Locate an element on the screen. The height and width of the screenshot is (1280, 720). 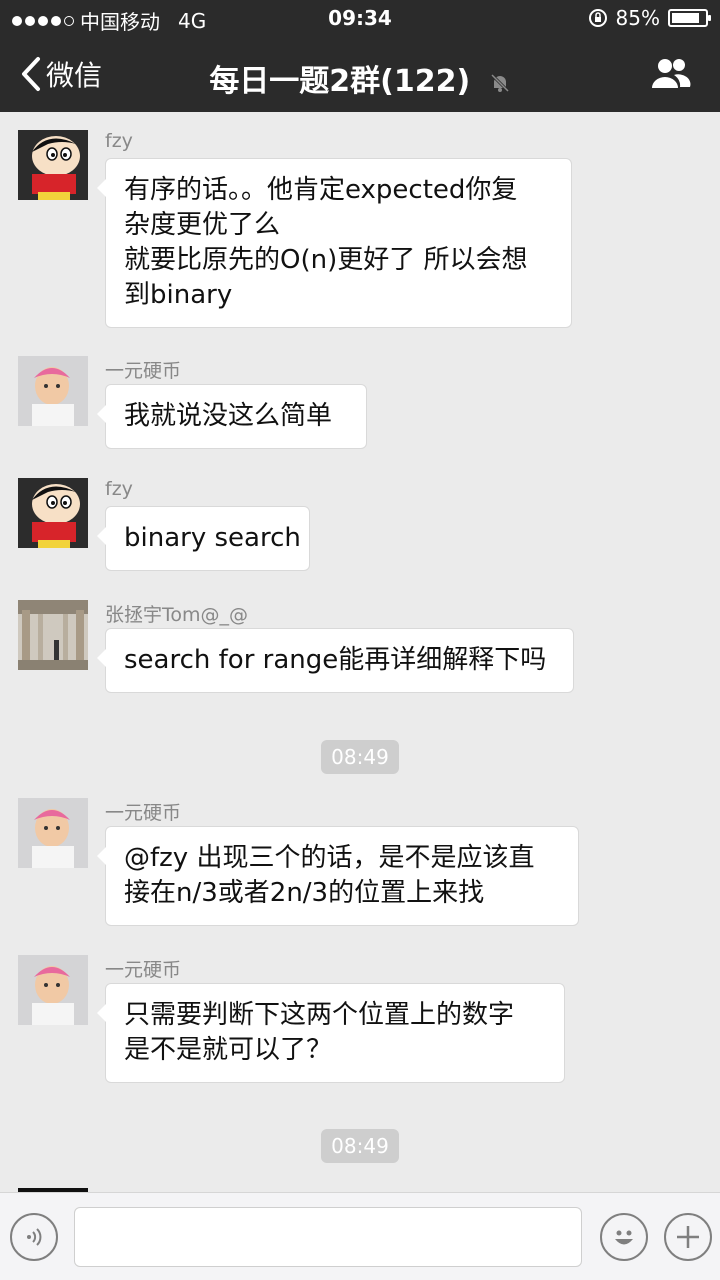
voice-button is located at coordinates (34, 1237).